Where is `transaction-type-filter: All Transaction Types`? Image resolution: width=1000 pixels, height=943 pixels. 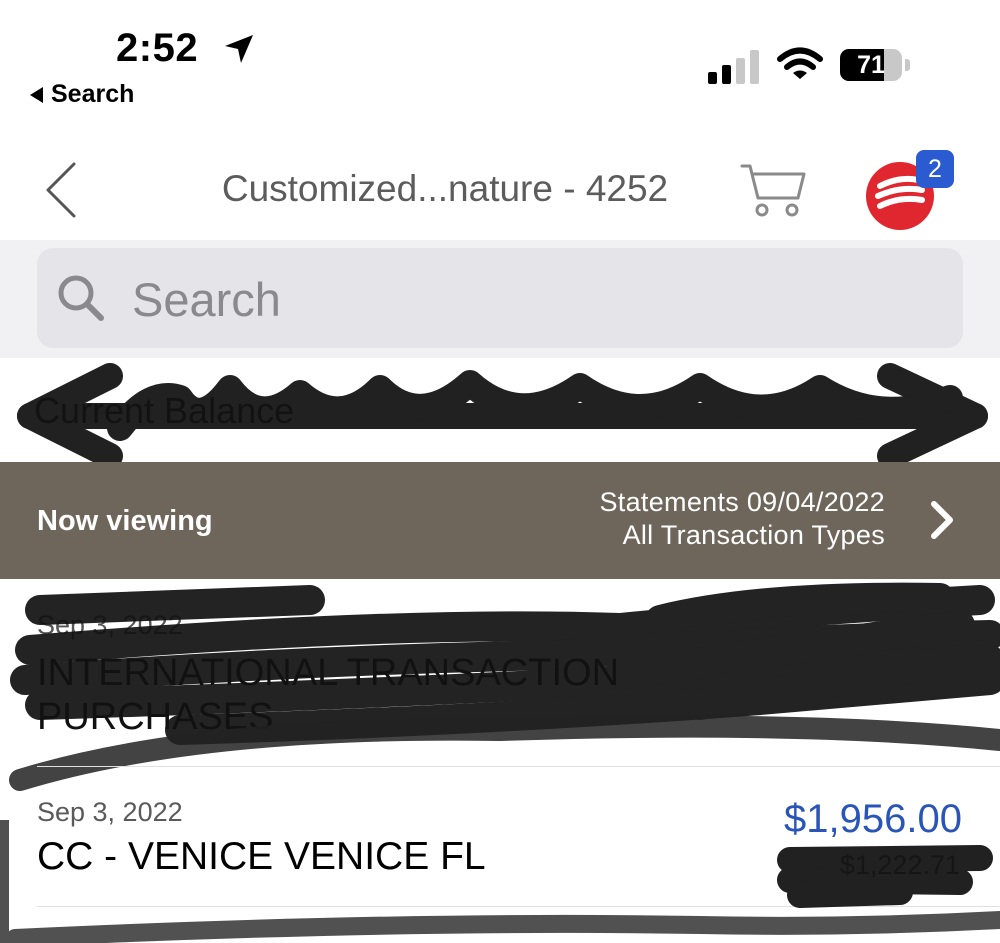
transaction-type-filter: All Transaction Types is located at coordinates (753, 535).